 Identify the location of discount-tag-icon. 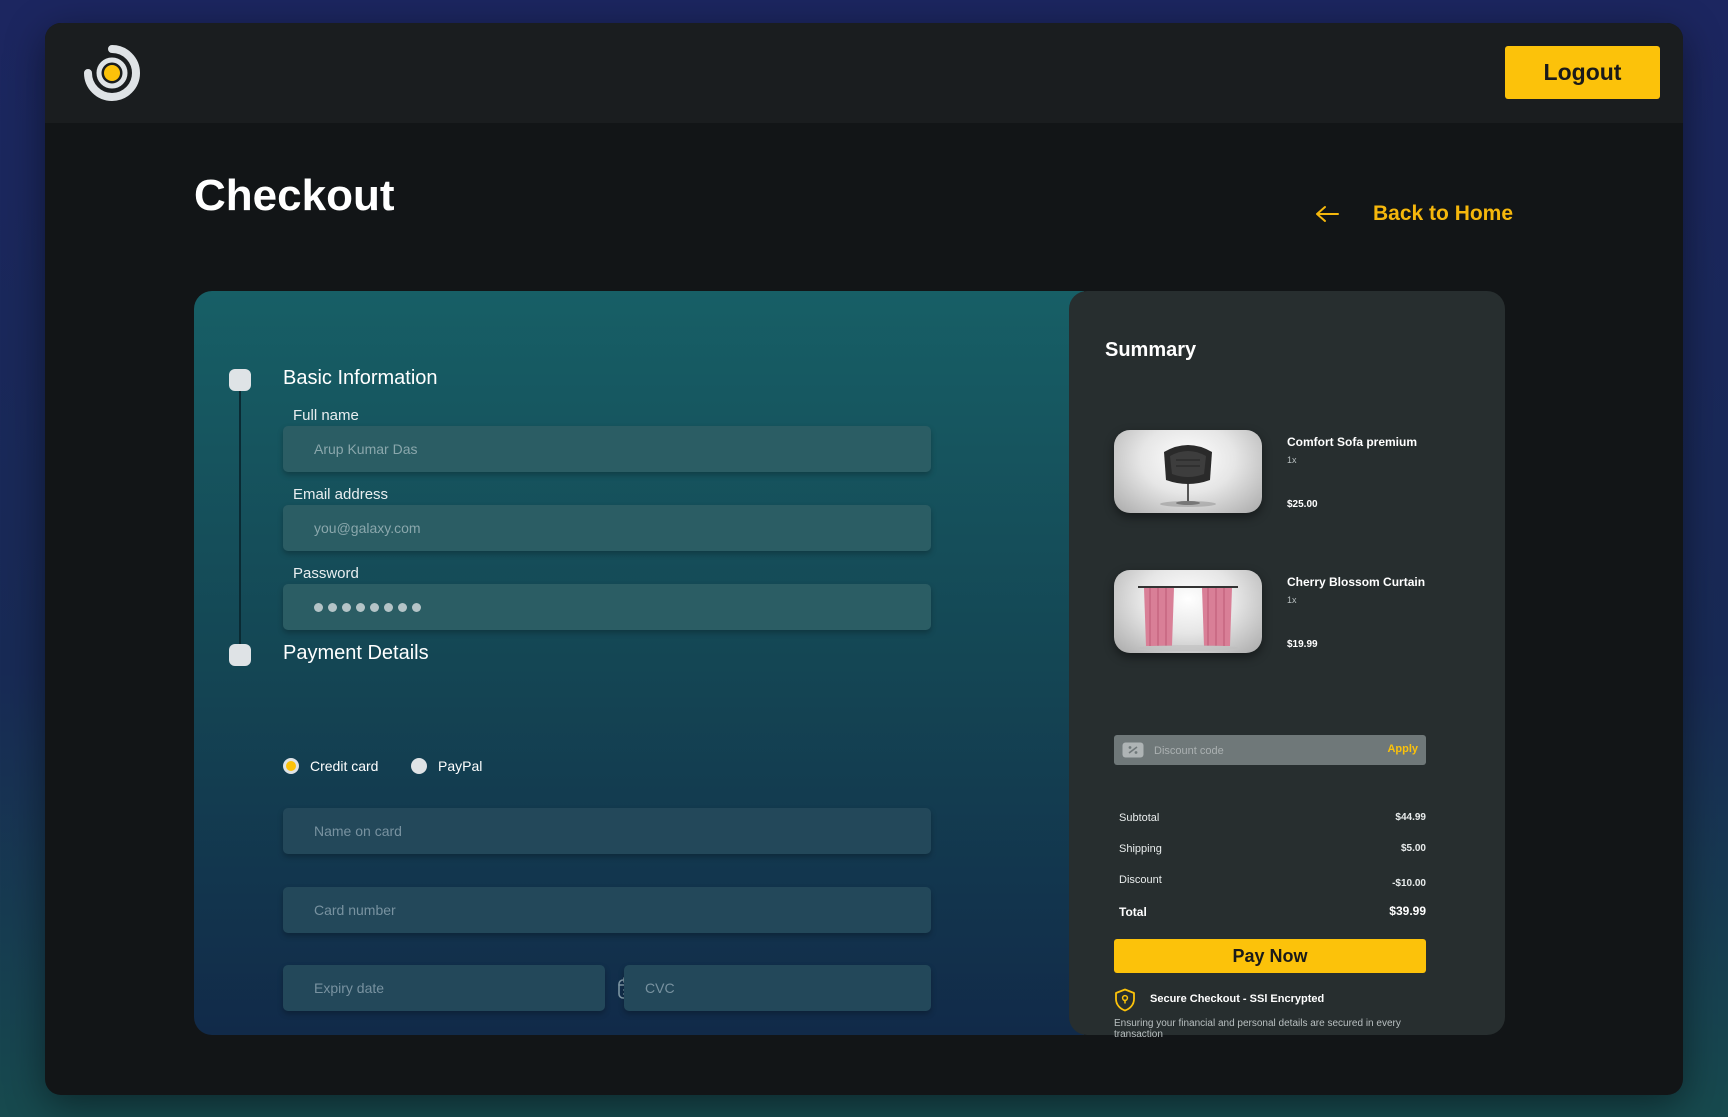
(1133, 750).